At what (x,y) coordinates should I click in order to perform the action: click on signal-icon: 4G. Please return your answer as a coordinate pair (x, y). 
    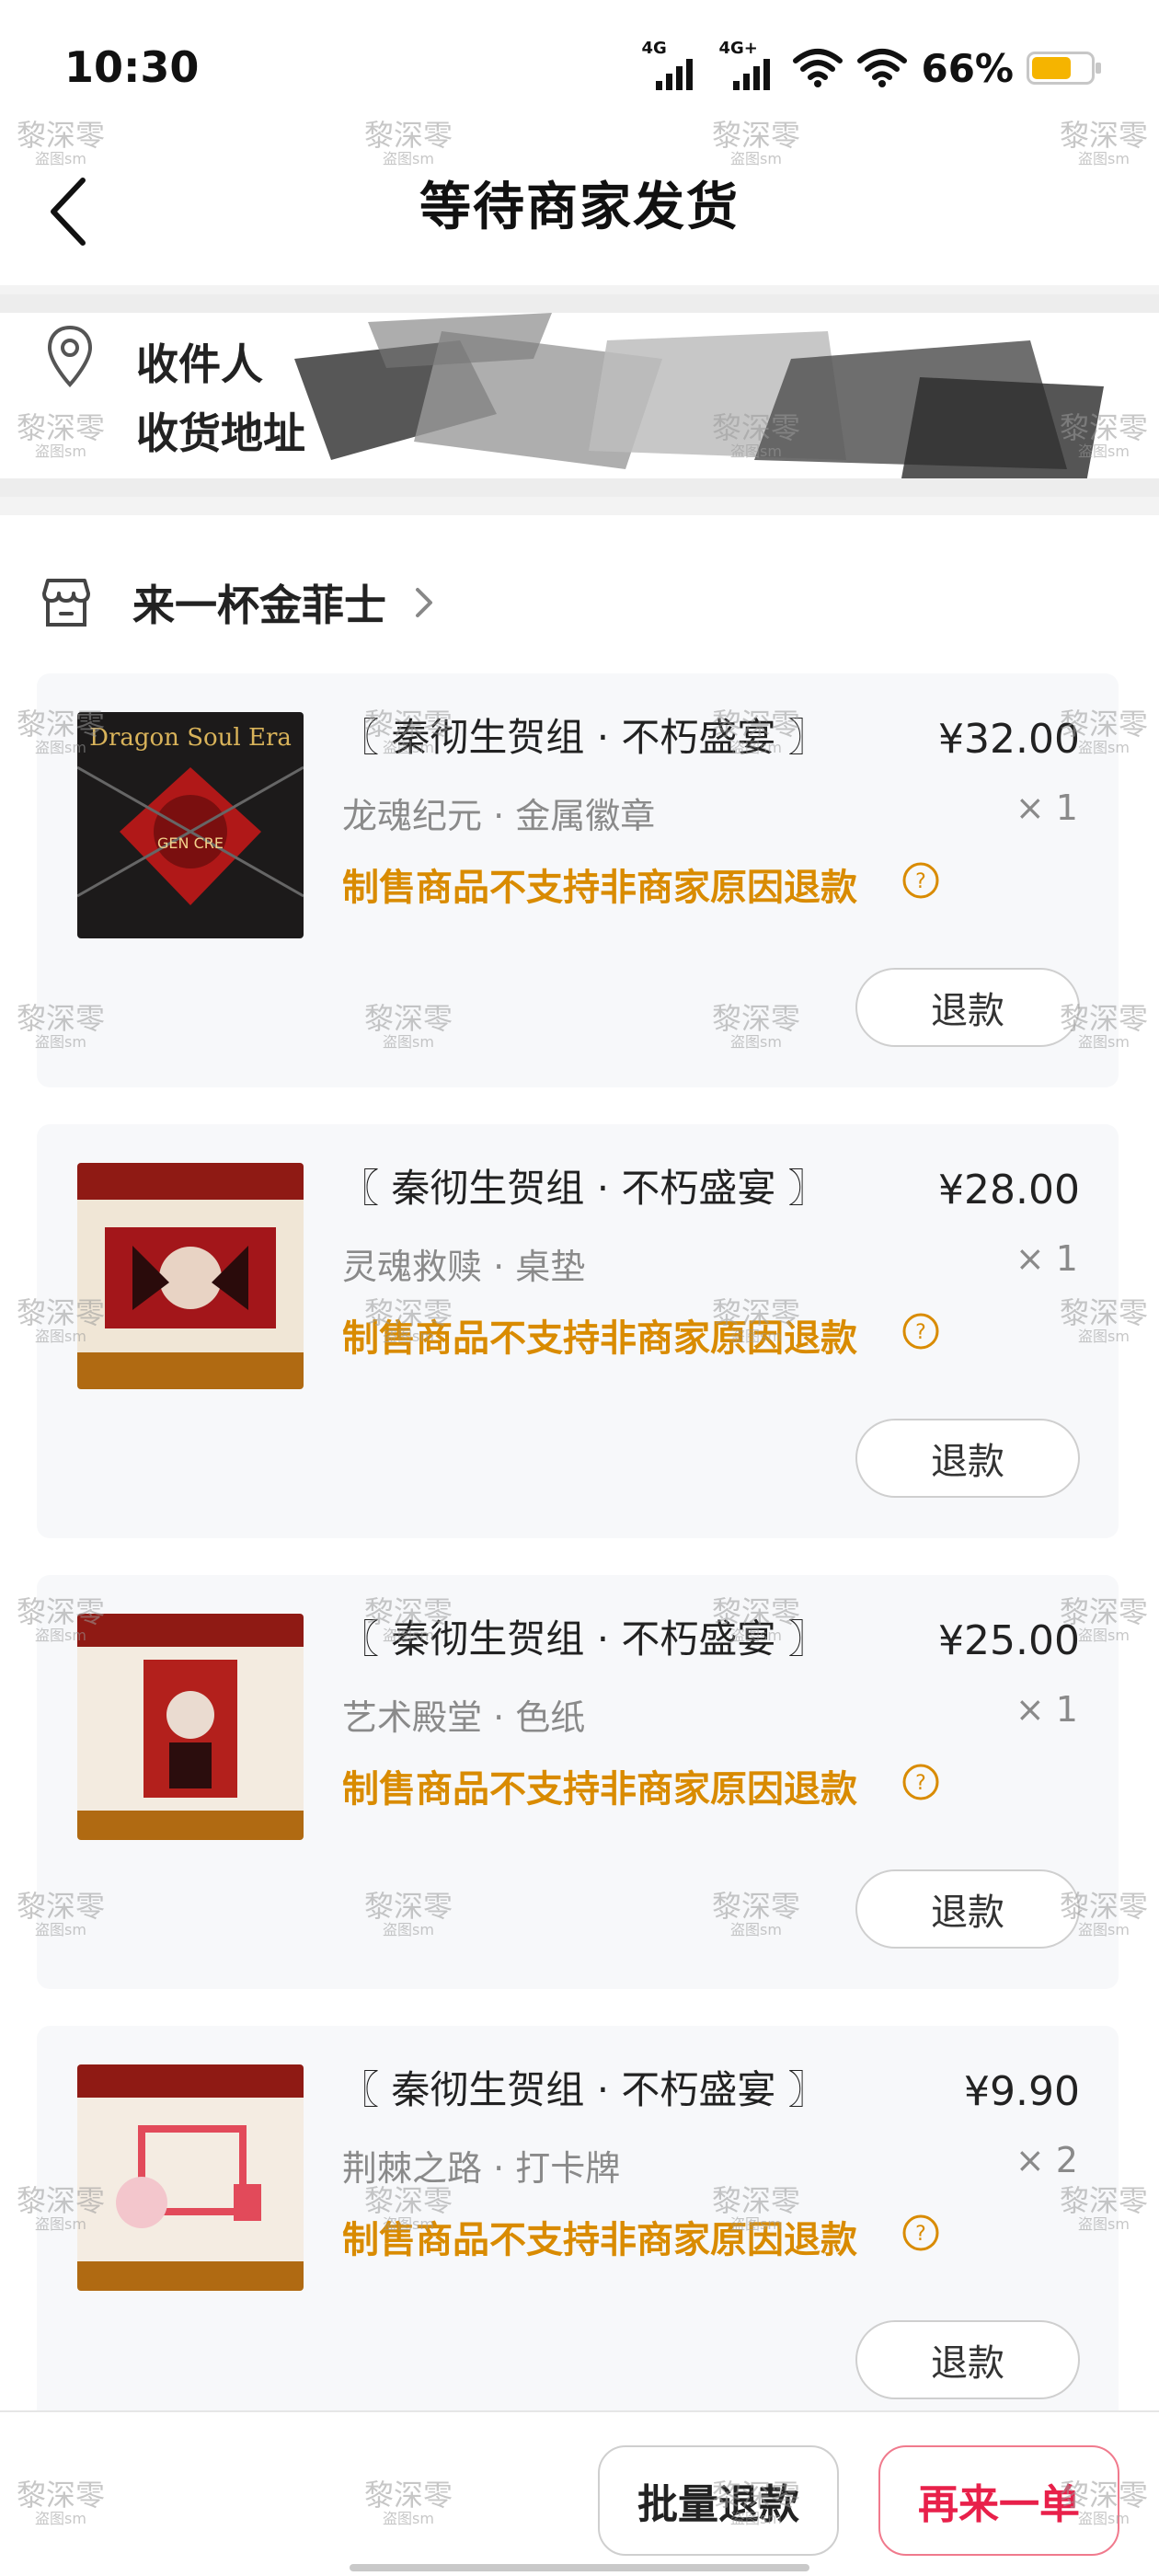
    Looking at the image, I should click on (669, 67).